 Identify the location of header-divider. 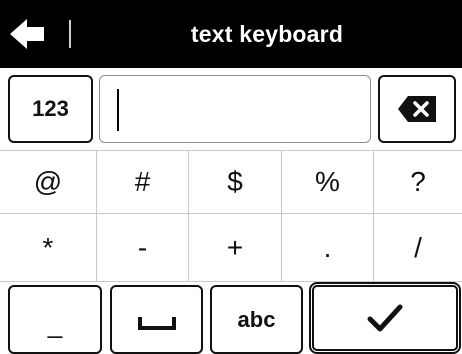
(70, 34).